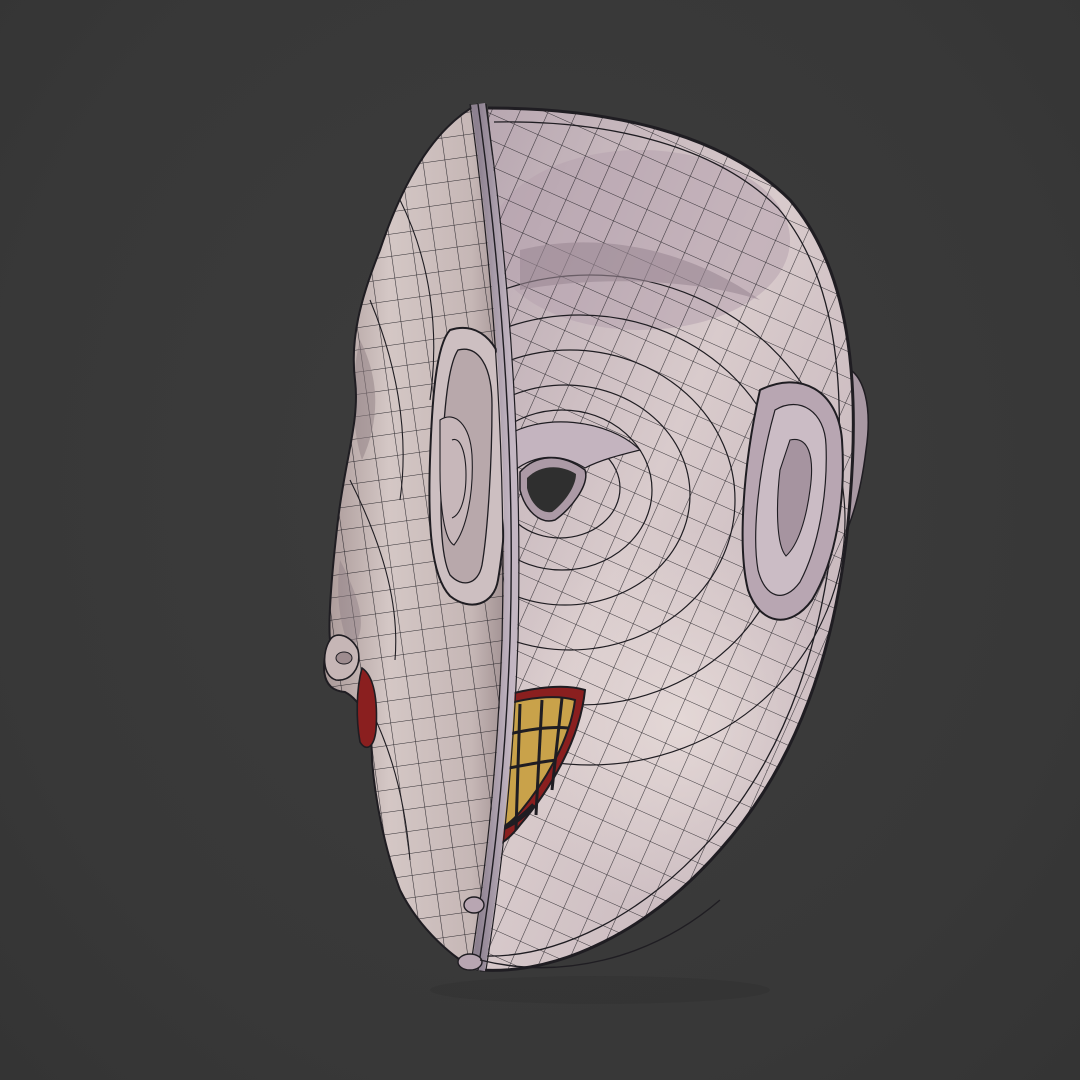  I want to click on ground-shadow, so click(600, 990).